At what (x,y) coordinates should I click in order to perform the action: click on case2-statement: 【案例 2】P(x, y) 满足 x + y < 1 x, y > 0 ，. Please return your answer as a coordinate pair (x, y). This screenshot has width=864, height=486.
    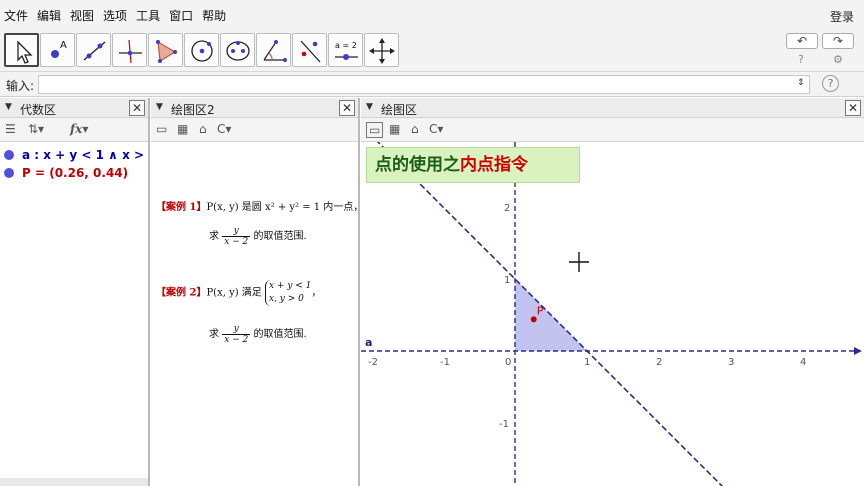
    Looking at the image, I should click on (238, 293).